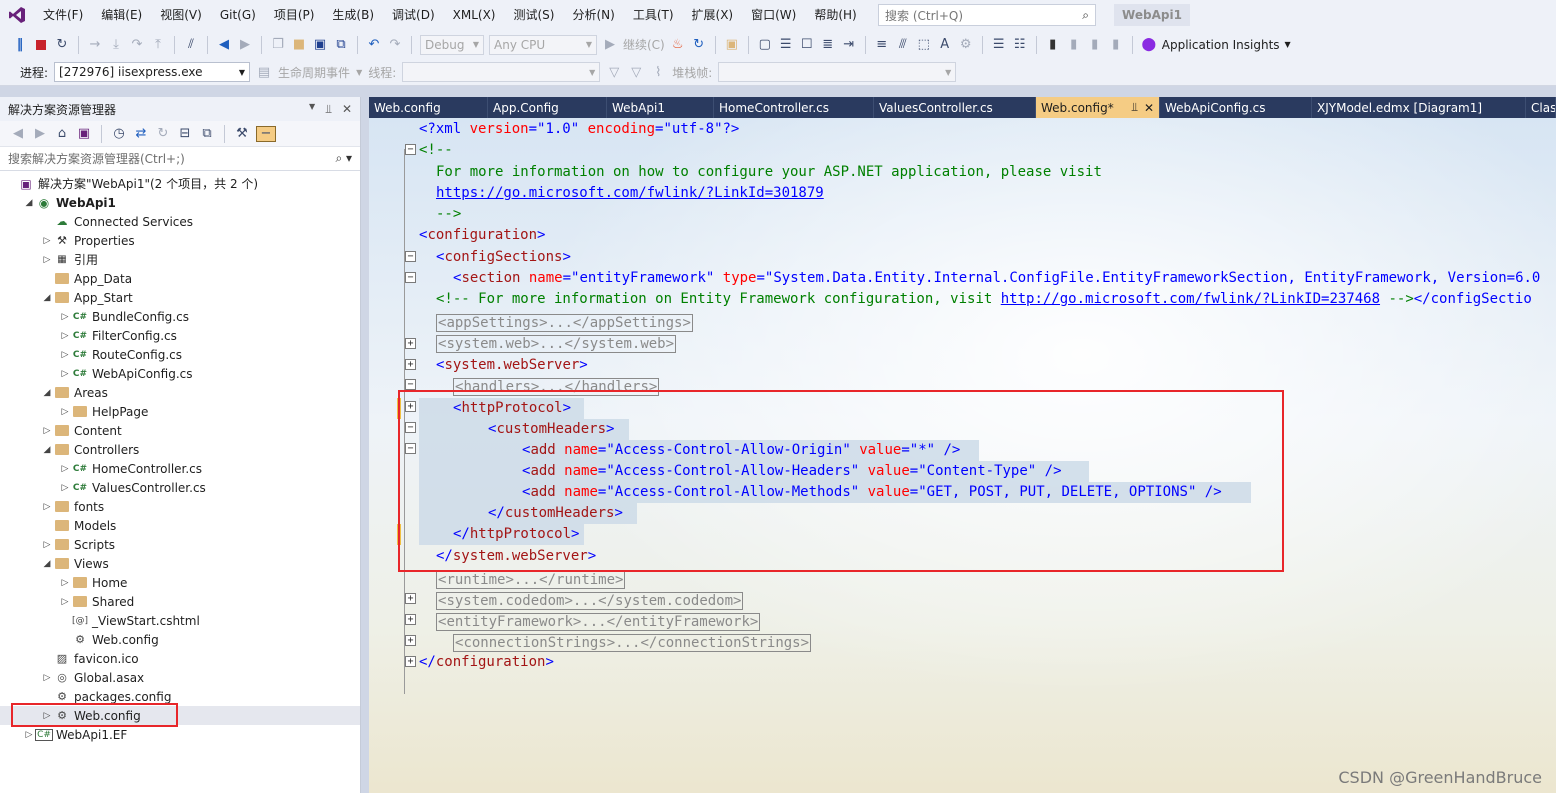  I want to click on switch-views-icon: ▣, so click(84, 134).